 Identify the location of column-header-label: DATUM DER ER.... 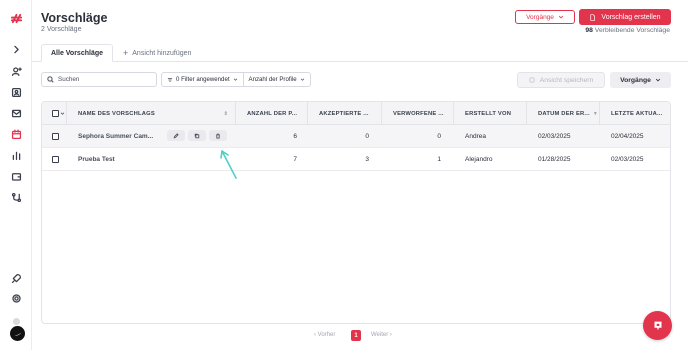
(564, 113).